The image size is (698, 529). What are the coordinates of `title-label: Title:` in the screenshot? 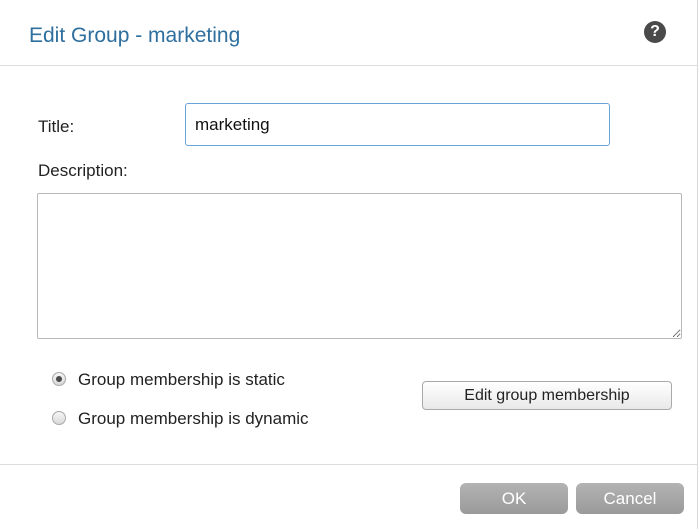 It's located at (56, 126).